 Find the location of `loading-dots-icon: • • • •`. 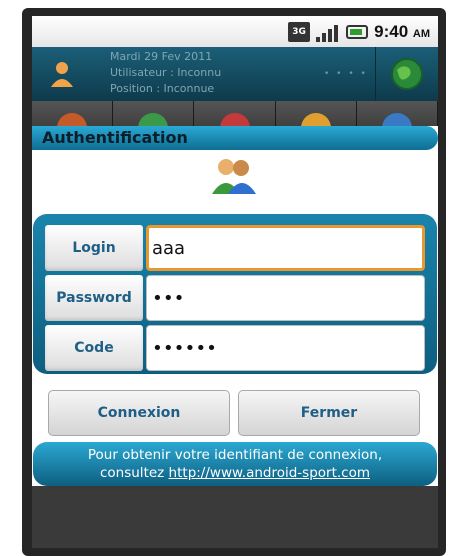

loading-dots-icon: • • • • is located at coordinates (346, 74).